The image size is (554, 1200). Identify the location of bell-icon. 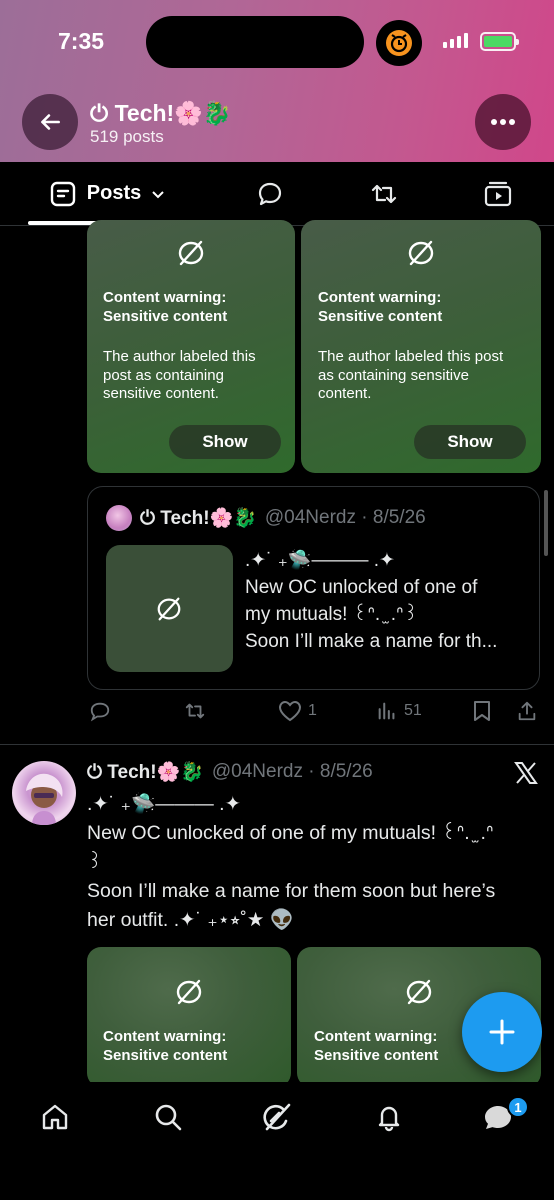
(389, 1119).